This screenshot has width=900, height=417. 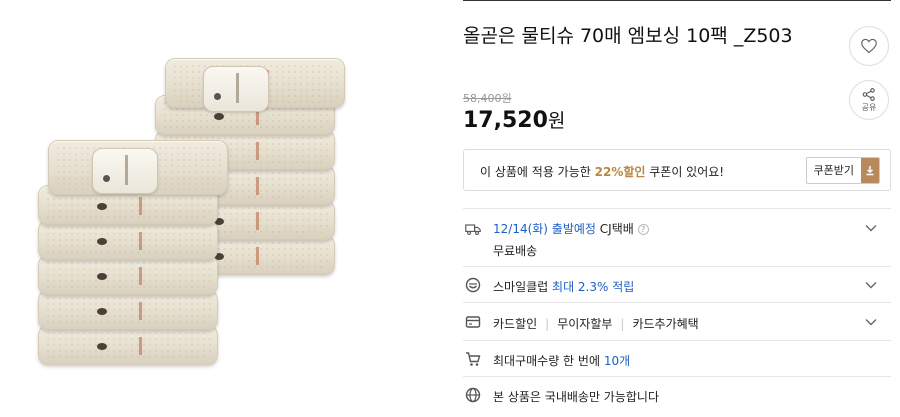 What do you see at coordinates (515, 324) in the screenshot?
I see `card-item: 카드할인` at bounding box center [515, 324].